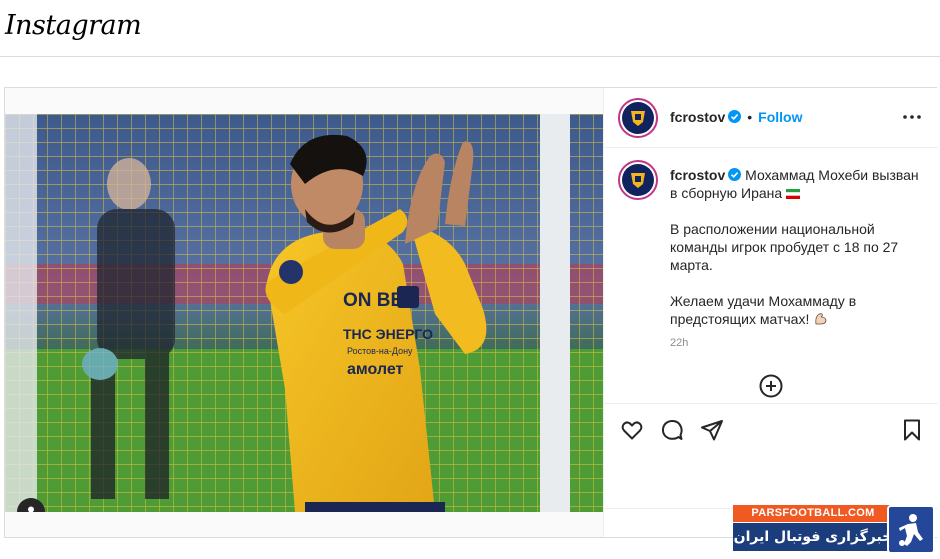  Describe the element at coordinates (470, 28) in the screenshot. I see `top-bar: Instagram` at that location.